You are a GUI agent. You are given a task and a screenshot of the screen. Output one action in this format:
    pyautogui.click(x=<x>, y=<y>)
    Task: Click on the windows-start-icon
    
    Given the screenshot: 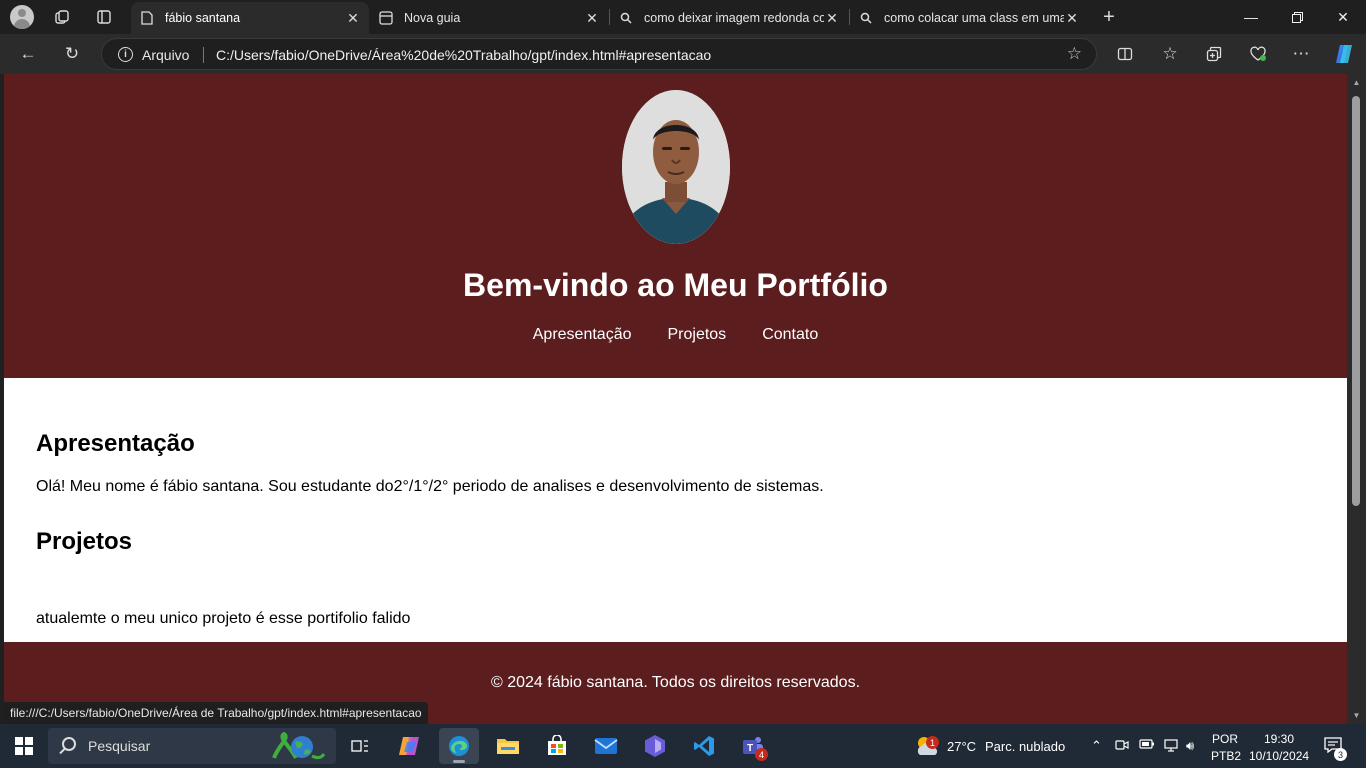 What is the action you would take?
    pyautogui.click(x=24, y=746)
    